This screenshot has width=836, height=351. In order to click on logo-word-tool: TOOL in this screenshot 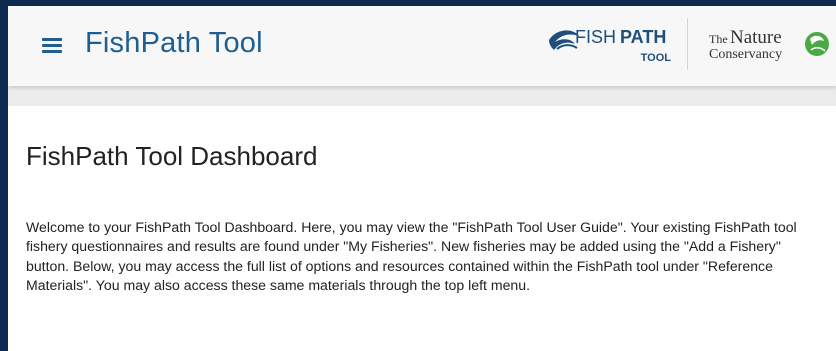, I will do `click(656, 58)`.